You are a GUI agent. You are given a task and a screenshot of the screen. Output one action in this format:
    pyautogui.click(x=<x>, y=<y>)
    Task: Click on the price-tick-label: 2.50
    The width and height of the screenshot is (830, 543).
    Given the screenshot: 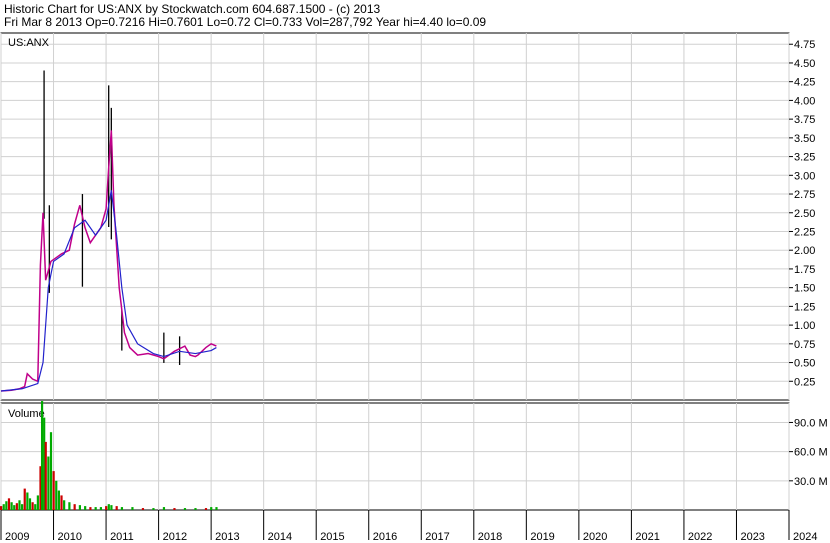 What is the action you would take?
    pyautogui.click(x=804, y=214)
    